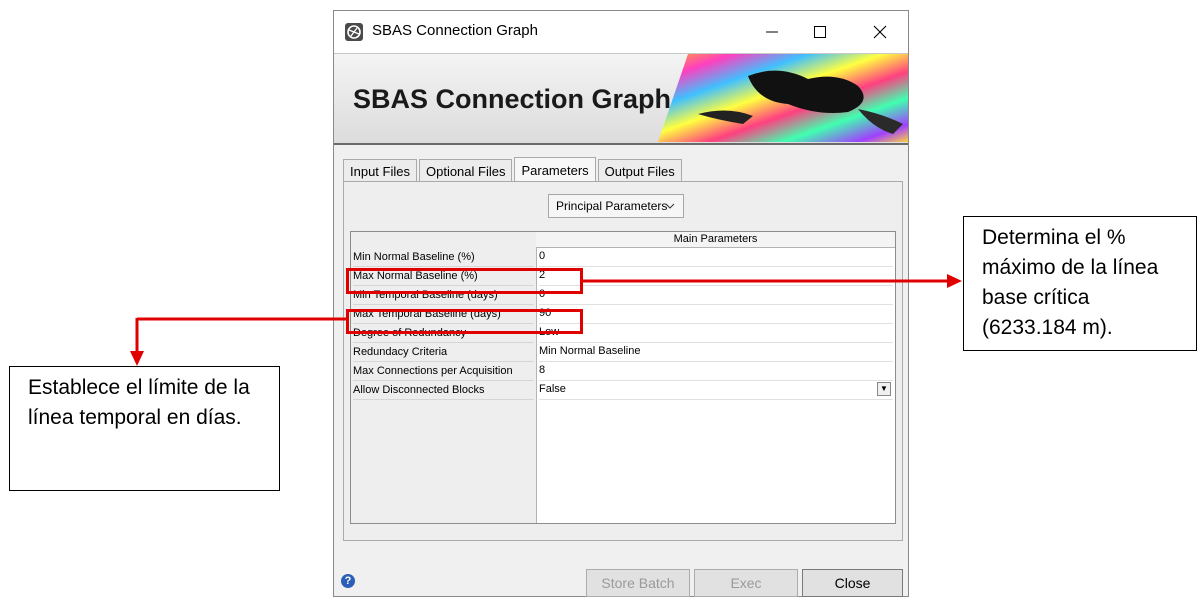 This screenshot has height=599, width=1198. I want to click on arrow-to-left-callout, so click(238, 341).